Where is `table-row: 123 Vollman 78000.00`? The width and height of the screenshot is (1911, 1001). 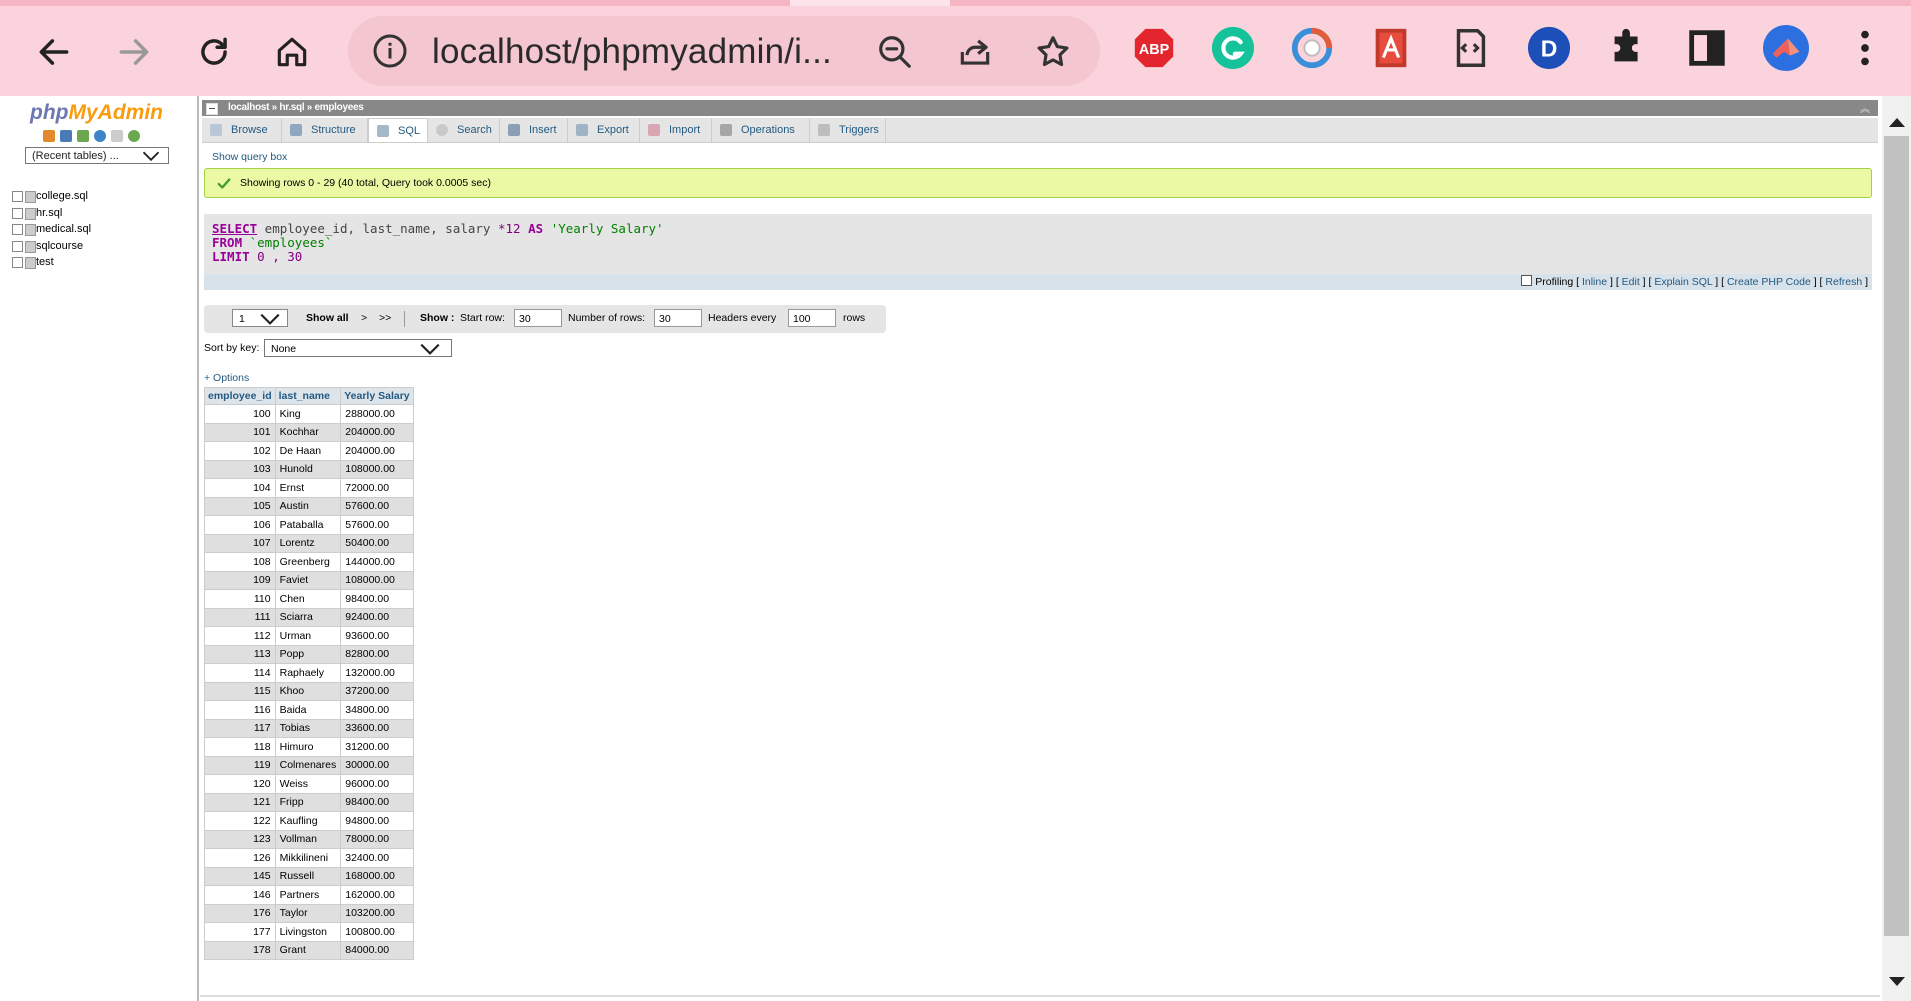 table-row: 123 Vollman 78000.00 is located at coordinates (309, 839).